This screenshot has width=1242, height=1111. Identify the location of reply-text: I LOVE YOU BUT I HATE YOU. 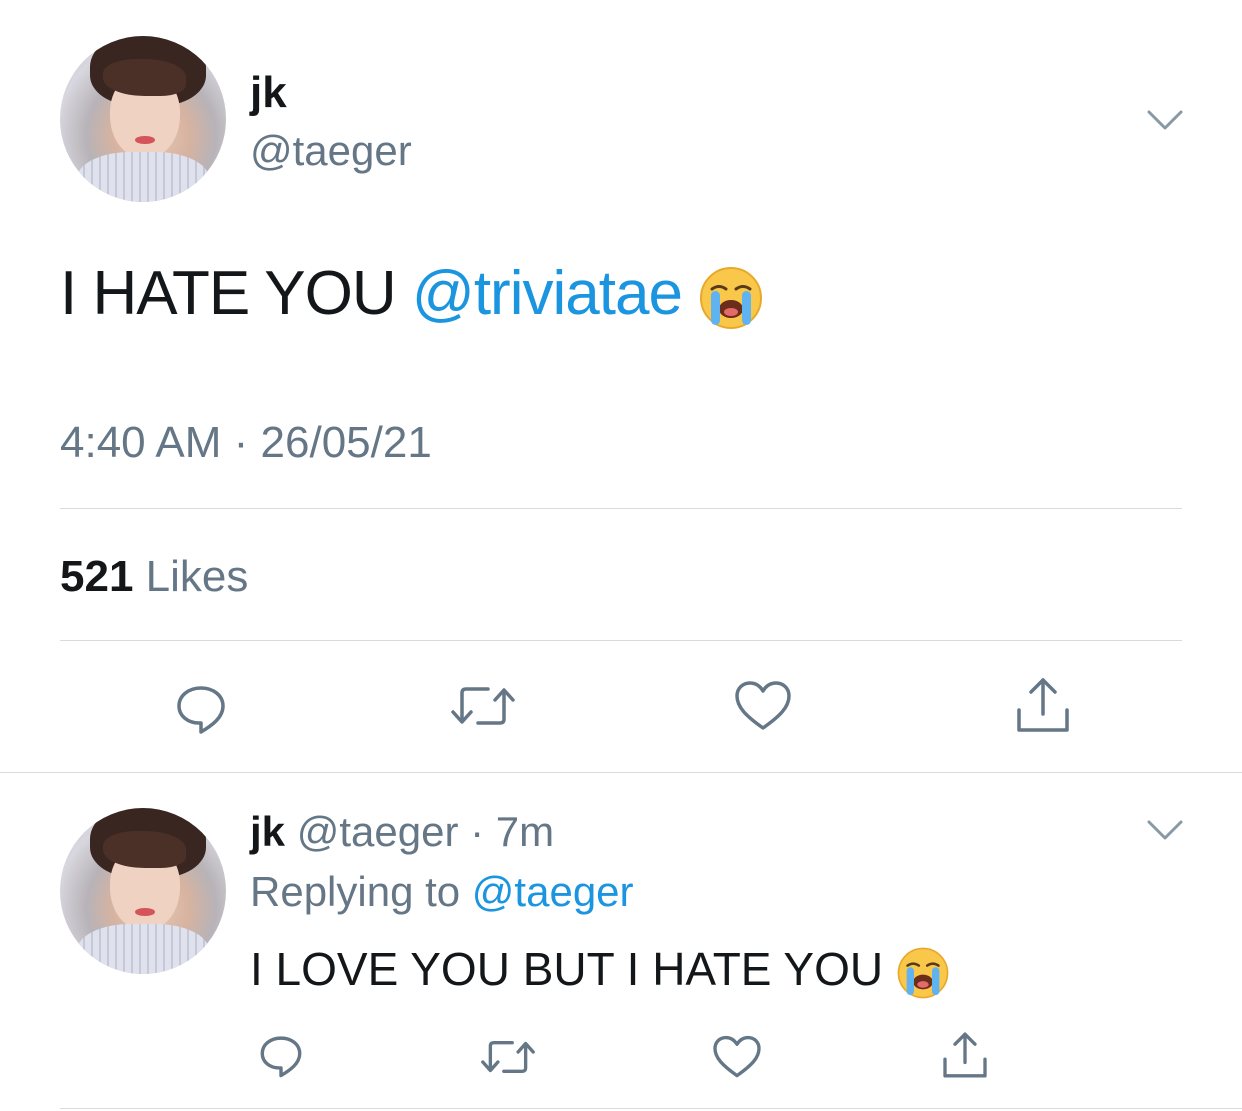
(600, 971).